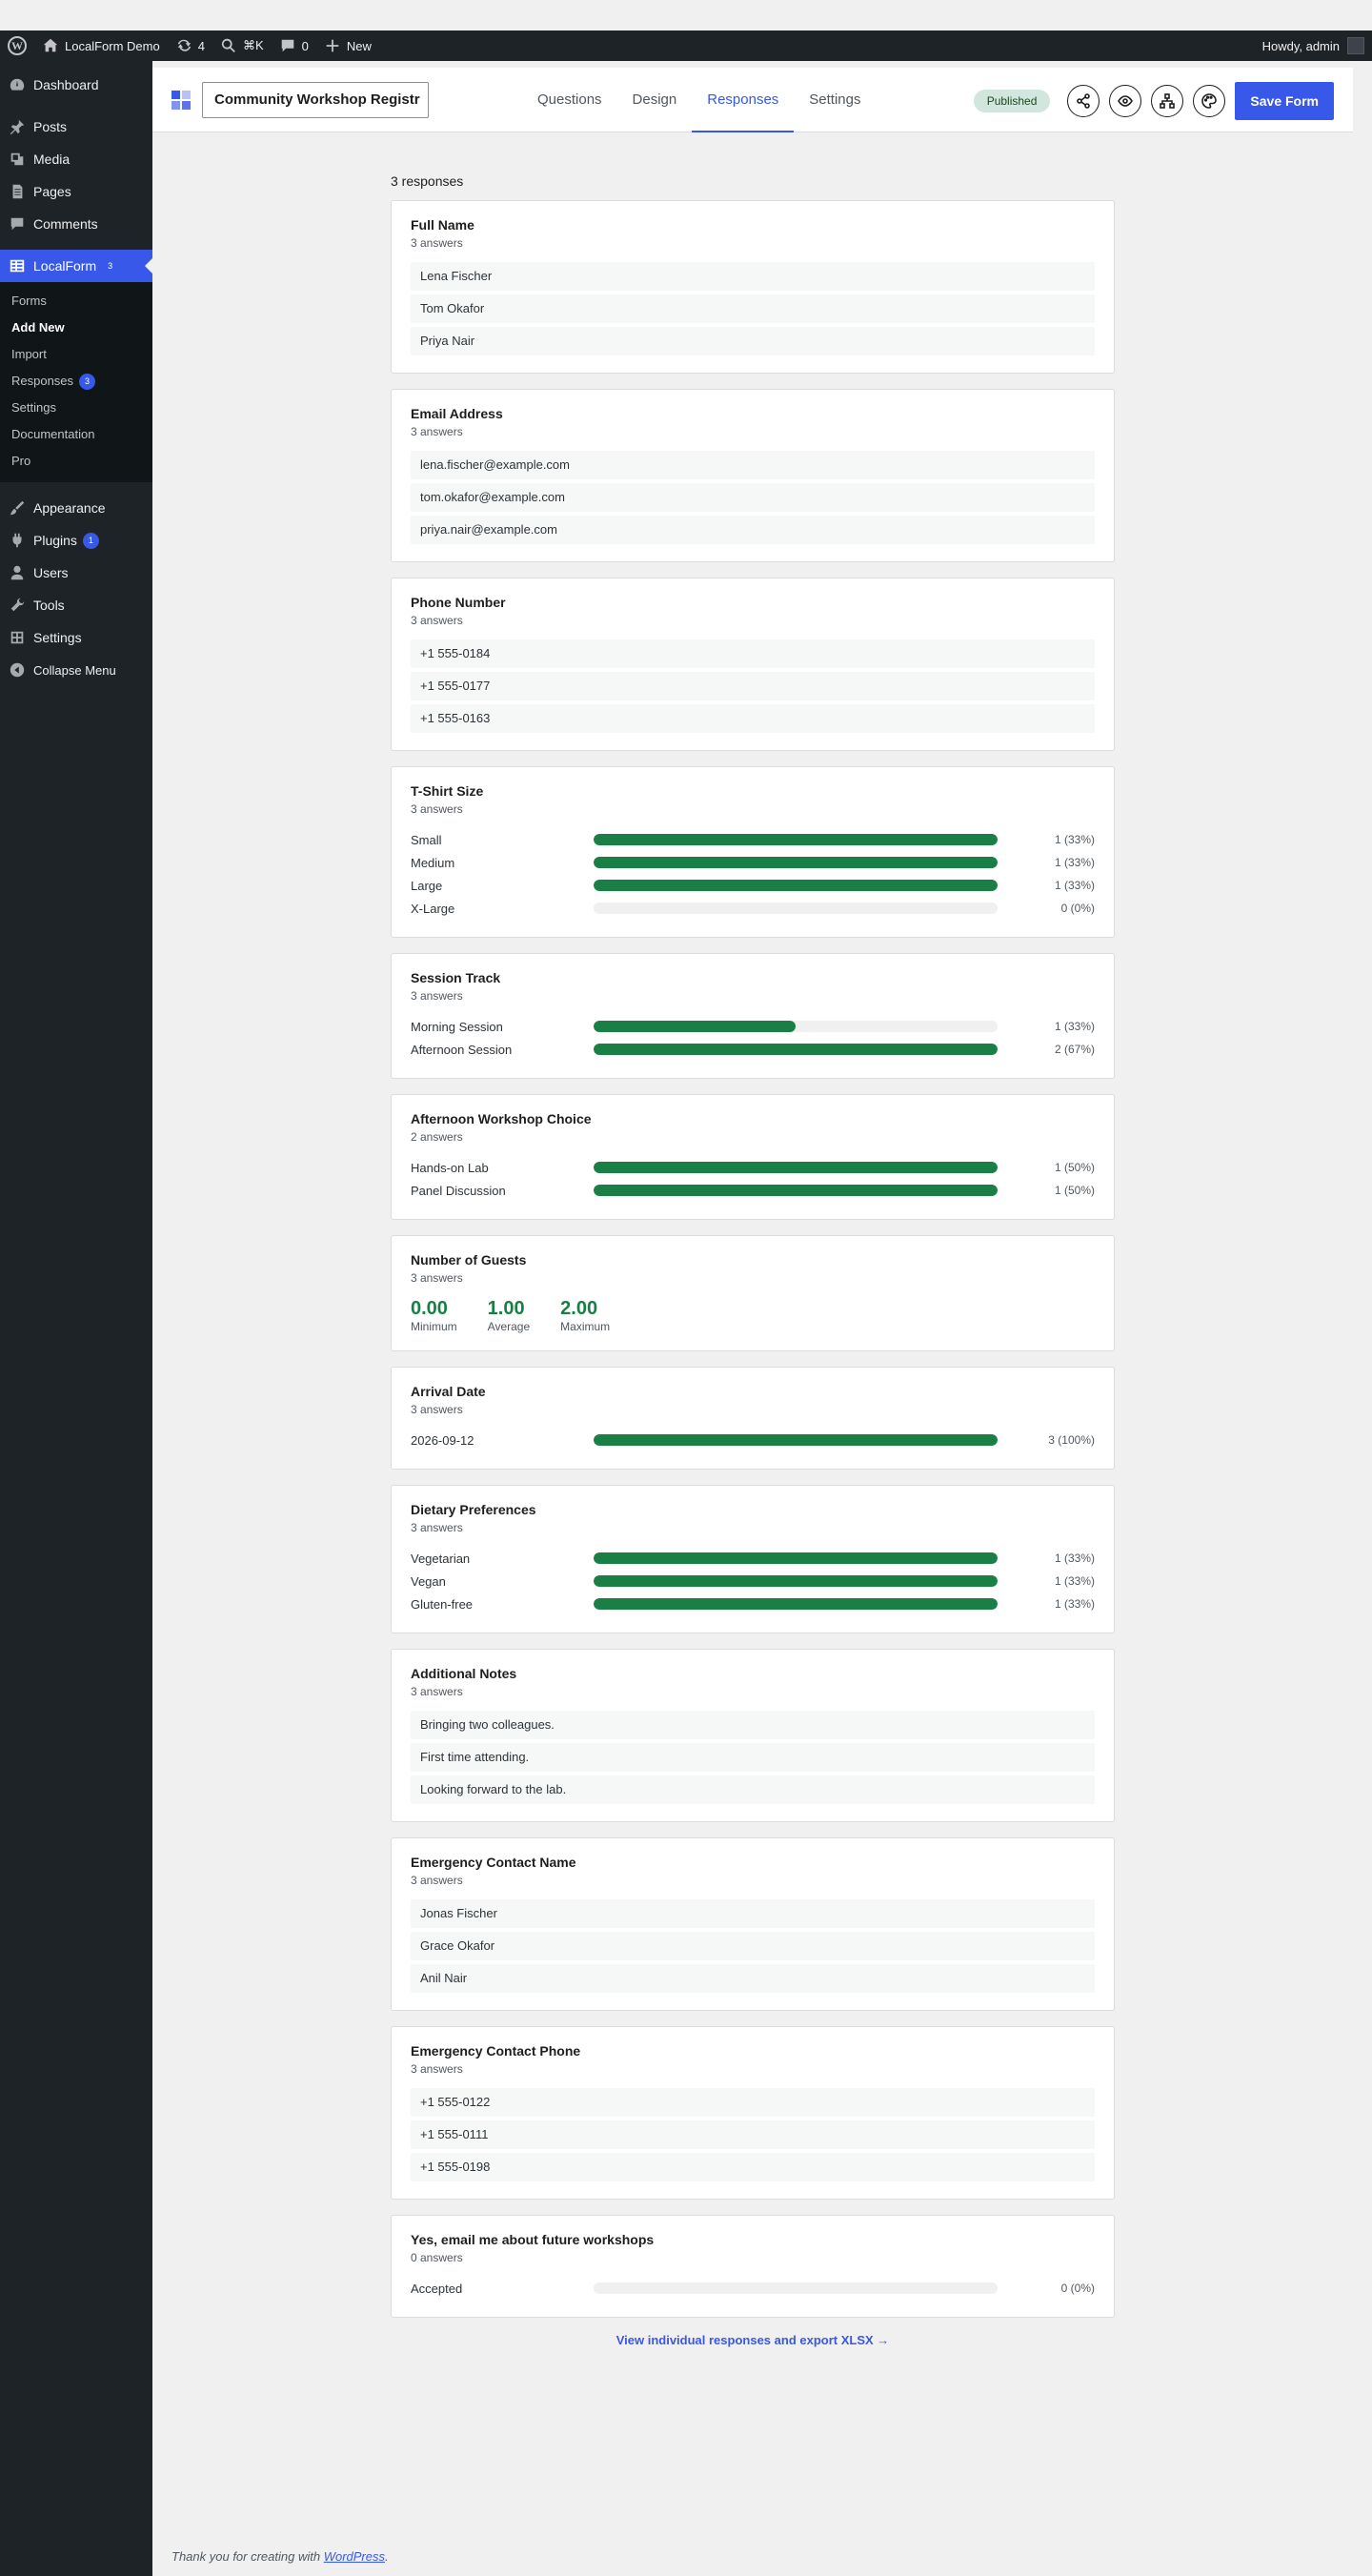 Image resolution: width=1372 pixels, height=2576 pixels. What do you see at coordinates (1083, 101) in the screenshot?
I see `share-button` at bounding box center [1083, 101].